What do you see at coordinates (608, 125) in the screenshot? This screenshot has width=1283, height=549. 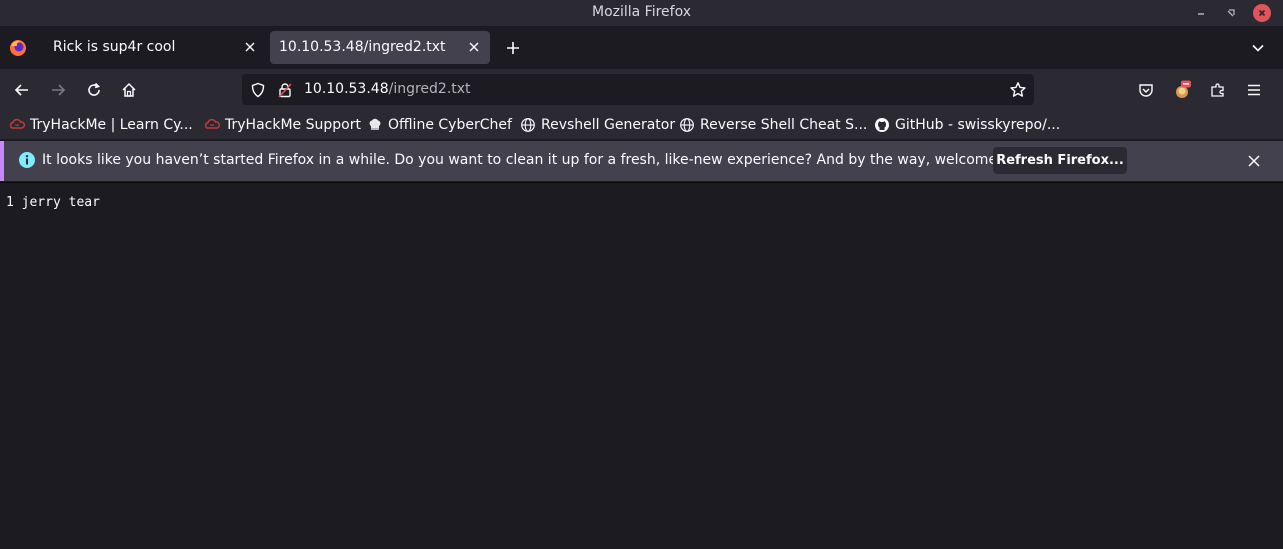 I see `bookmark-label: Revshell Generator` at bounding box center [608, 125].